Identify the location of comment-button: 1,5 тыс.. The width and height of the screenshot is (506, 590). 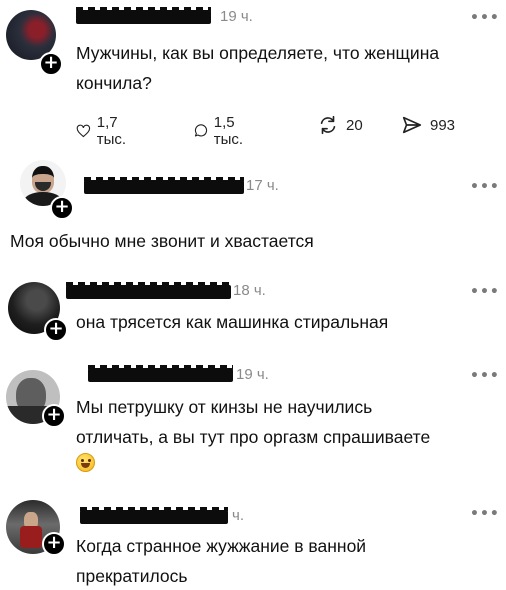
(221, 131).